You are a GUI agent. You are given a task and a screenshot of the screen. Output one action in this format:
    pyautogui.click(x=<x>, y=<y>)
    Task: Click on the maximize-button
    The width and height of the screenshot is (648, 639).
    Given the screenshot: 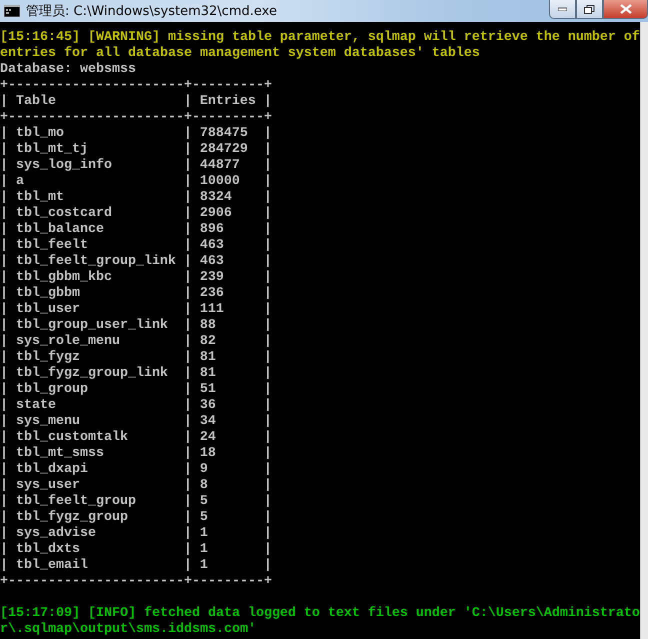 What is the action you would take?
    pyautogui.click(x=589, y=9)
    